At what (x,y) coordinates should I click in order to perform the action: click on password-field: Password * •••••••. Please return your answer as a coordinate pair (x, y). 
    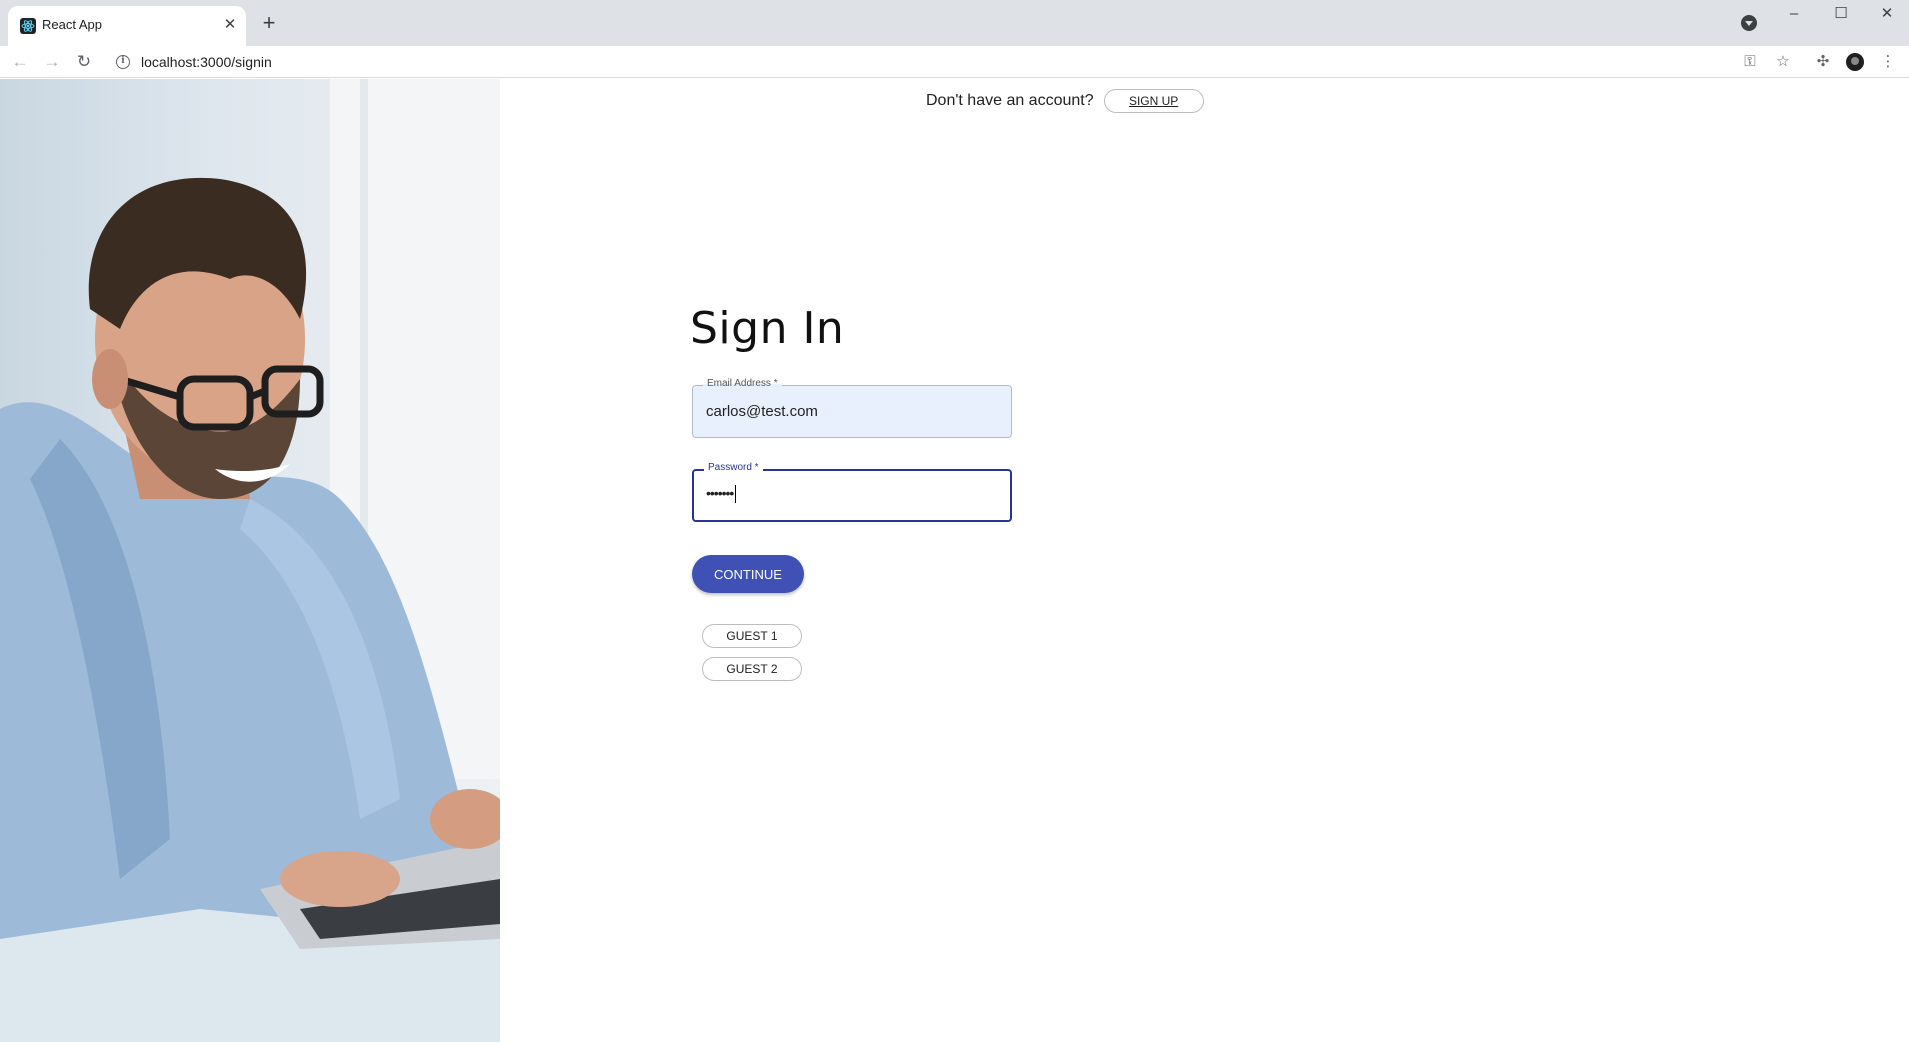
    Looking at the image, I should click on (852, 492).